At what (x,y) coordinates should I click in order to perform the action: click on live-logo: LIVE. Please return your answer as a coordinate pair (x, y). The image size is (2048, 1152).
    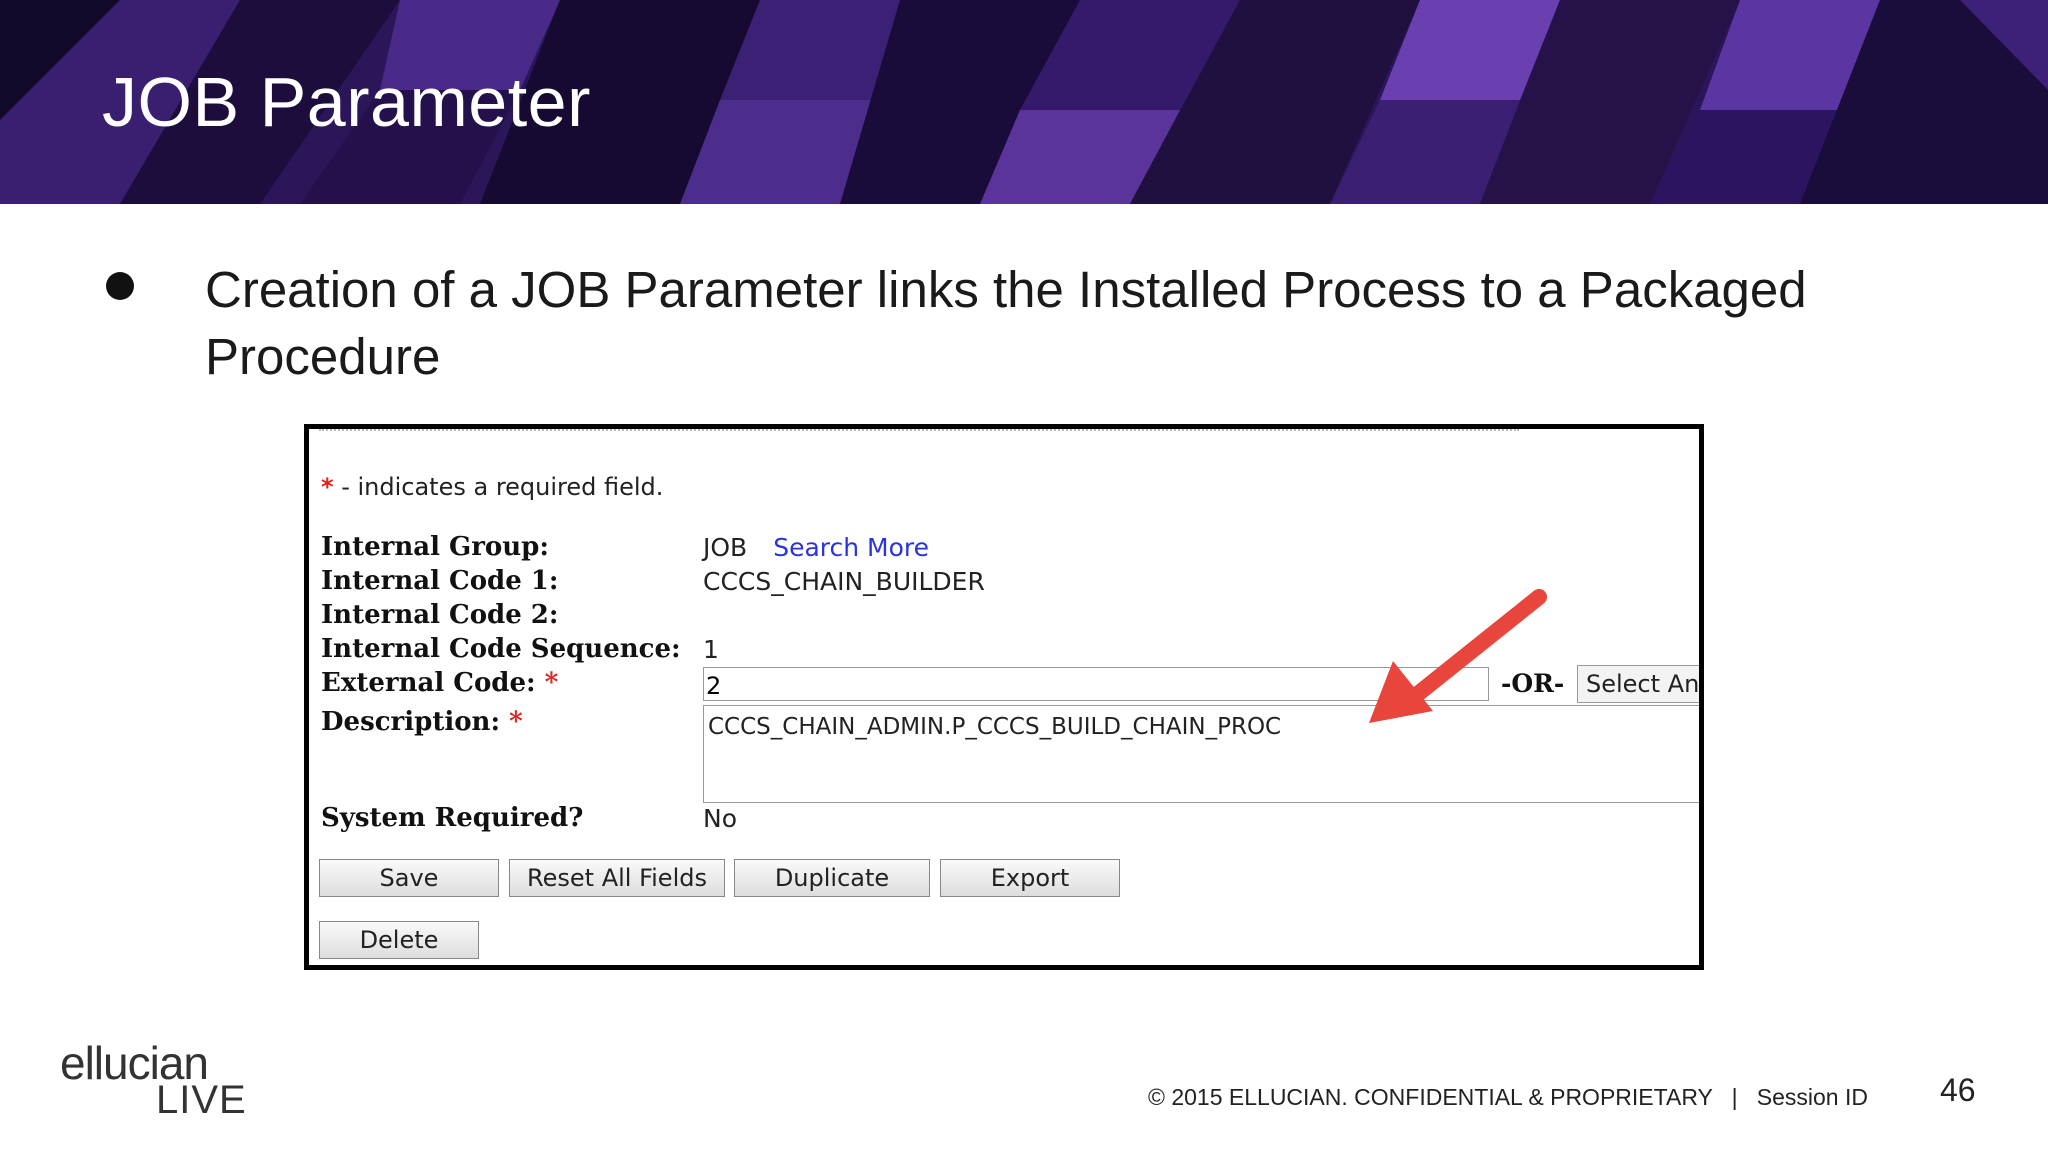
    Looking at the image, I should click on (201, 1100).